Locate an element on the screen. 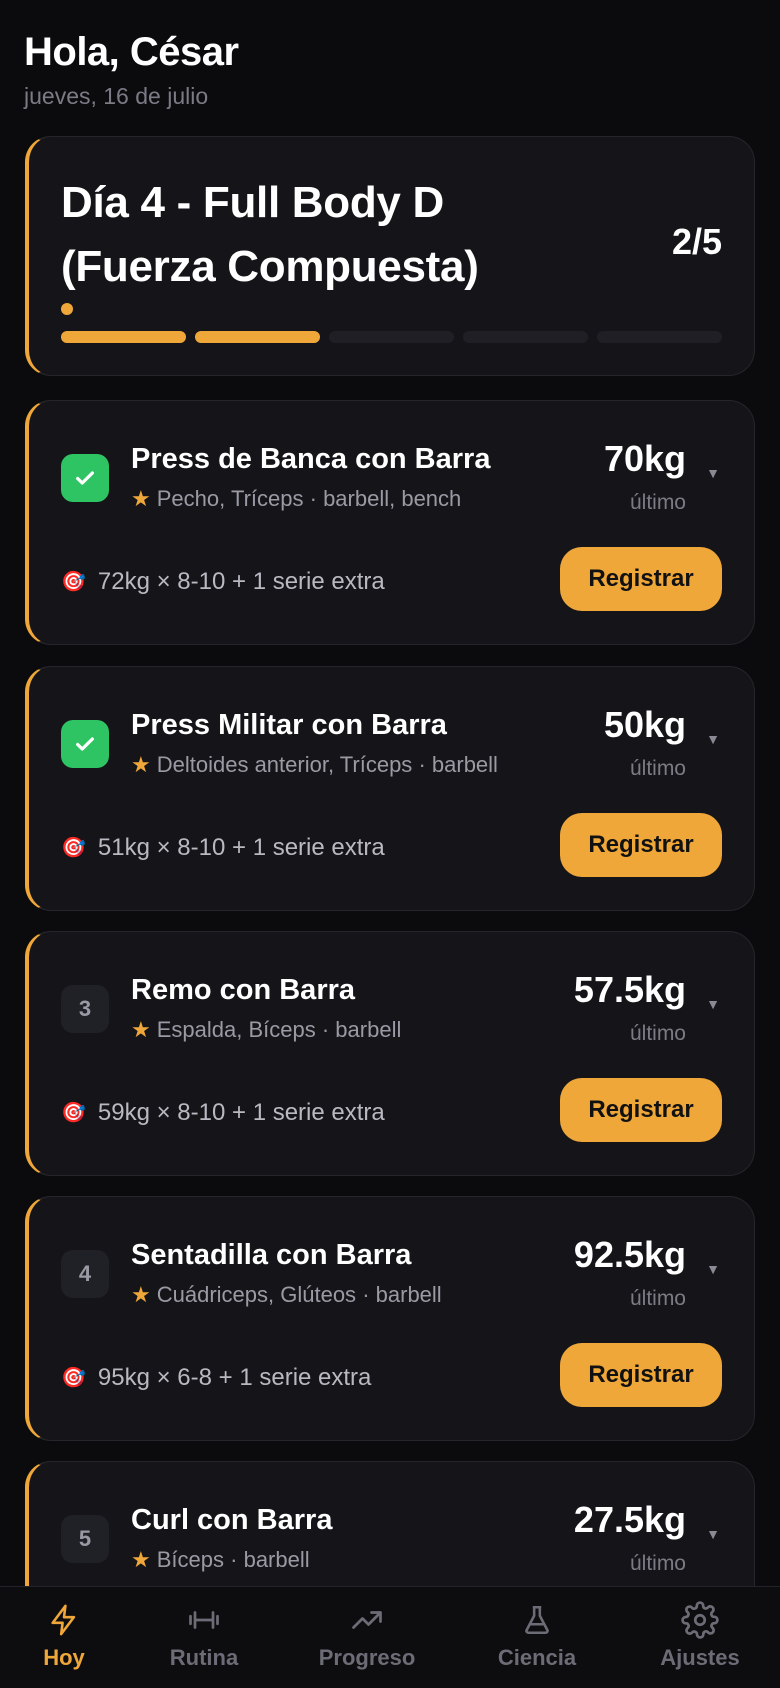 The height and width of the screenshot is (1688, 780). target-text: 59kg × 8-10 + 1 serie extra is located at coordinates (241, 1112).